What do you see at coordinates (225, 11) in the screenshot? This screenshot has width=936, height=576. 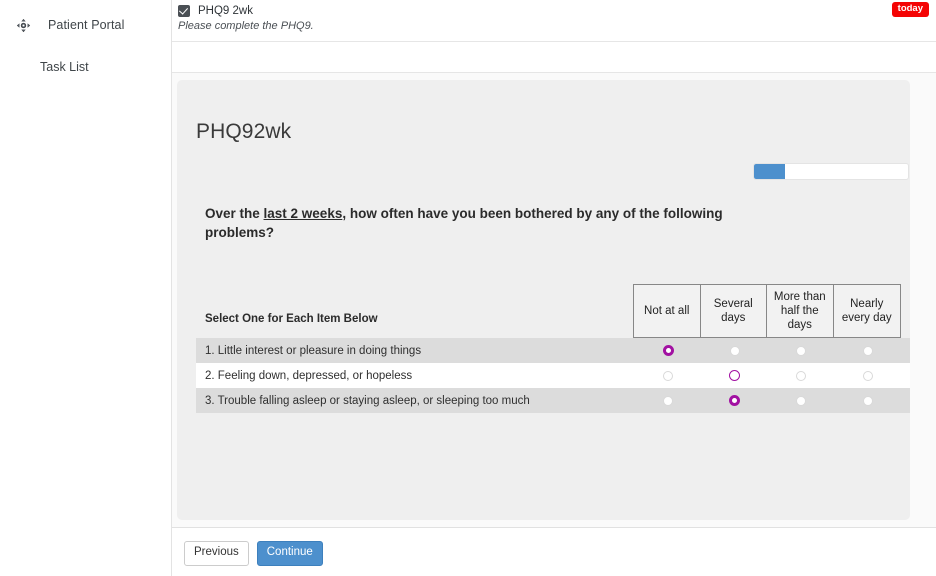 I see `task-title: PHQ9 2wk` at bounding box center [225, 11].